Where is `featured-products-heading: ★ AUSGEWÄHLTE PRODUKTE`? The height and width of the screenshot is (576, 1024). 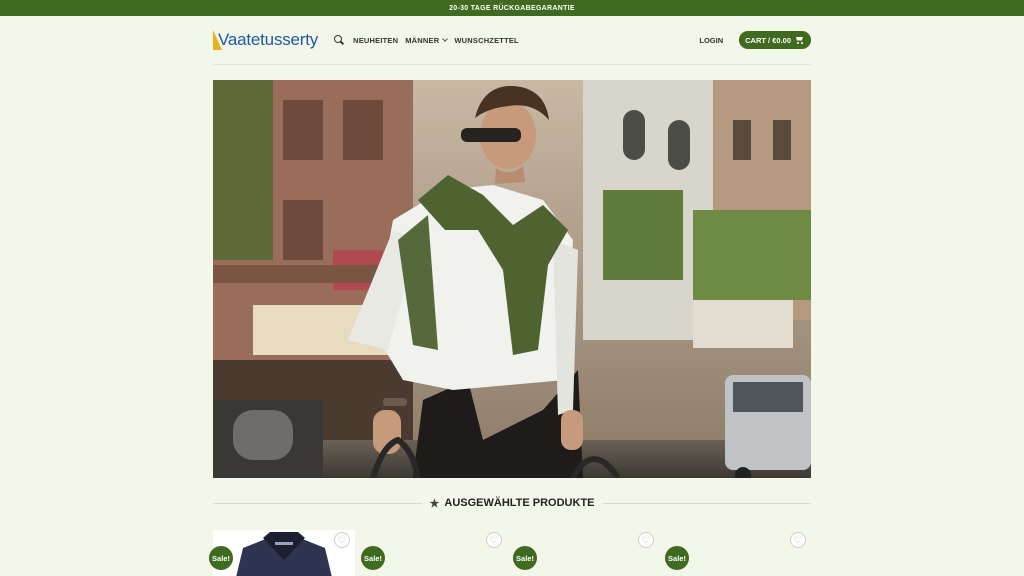
featured-products-heading: ★ AUSGEWÄHLTE PRODUKTE is located at coordinates (512, 503).